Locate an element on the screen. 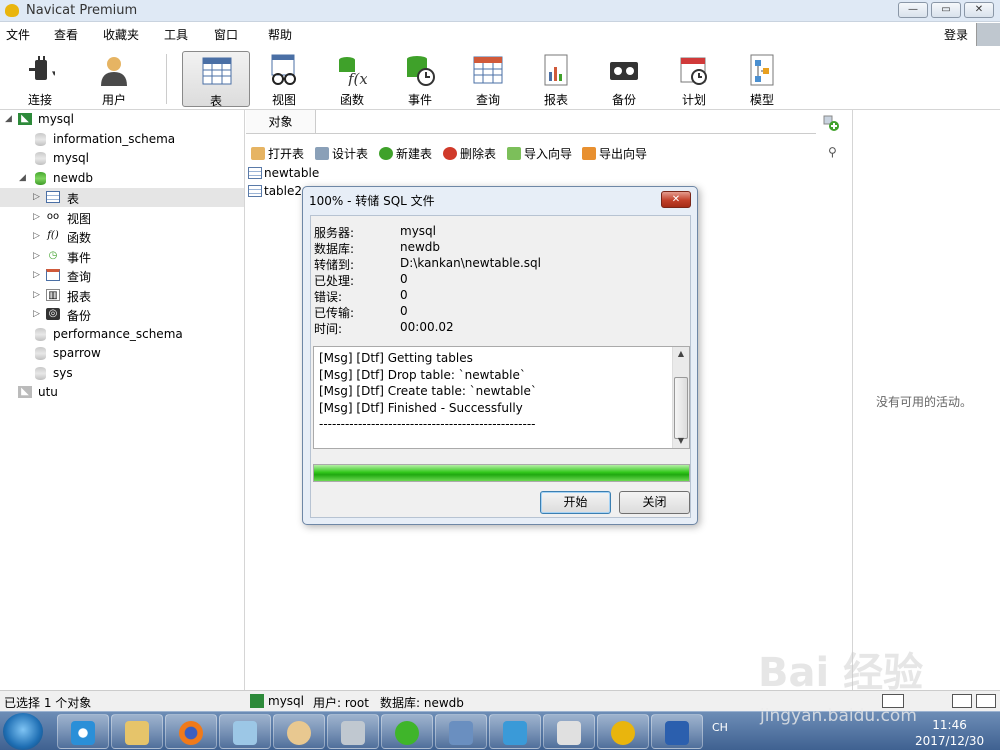 The height and width of the screenshot is (750, 1000). menu-help: 帮助 is located at coordinates (280, 34).